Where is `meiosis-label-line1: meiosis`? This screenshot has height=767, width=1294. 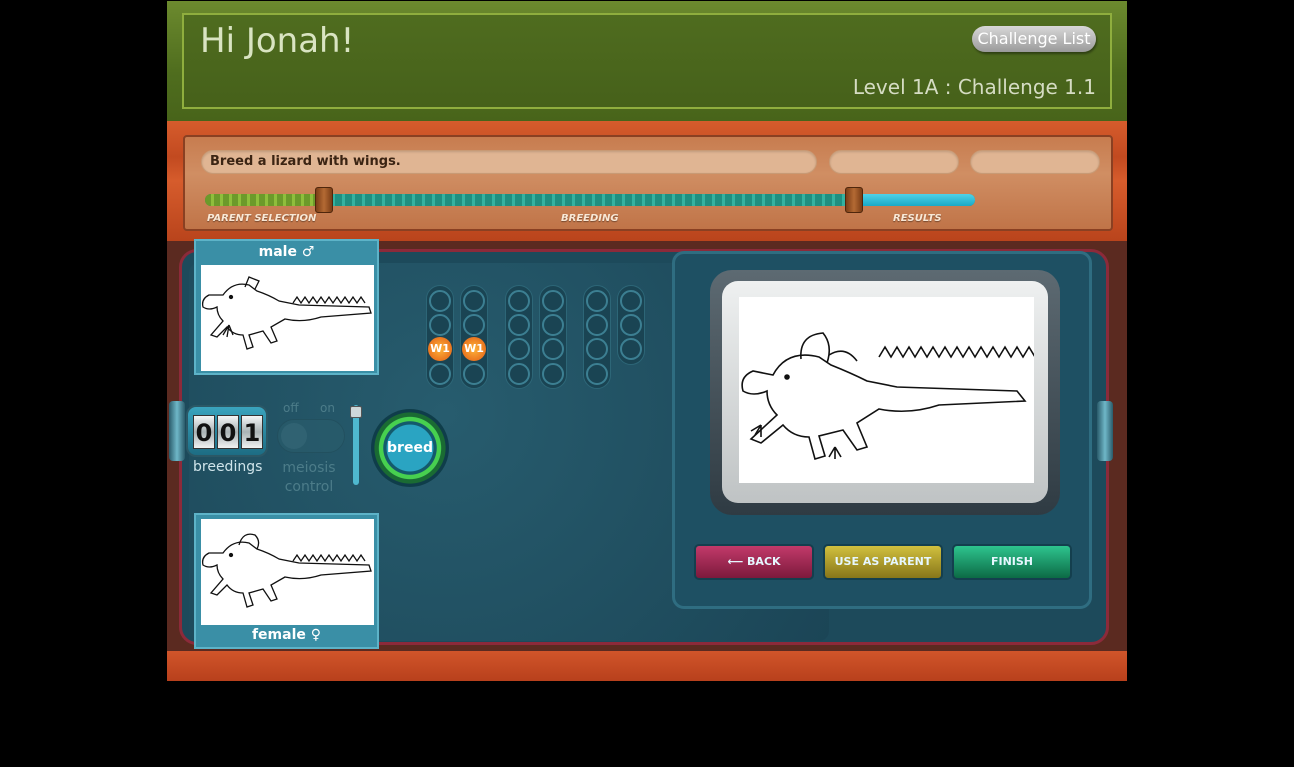 meiosis-label-line1: meiosis is located at coordinates (309, 468).